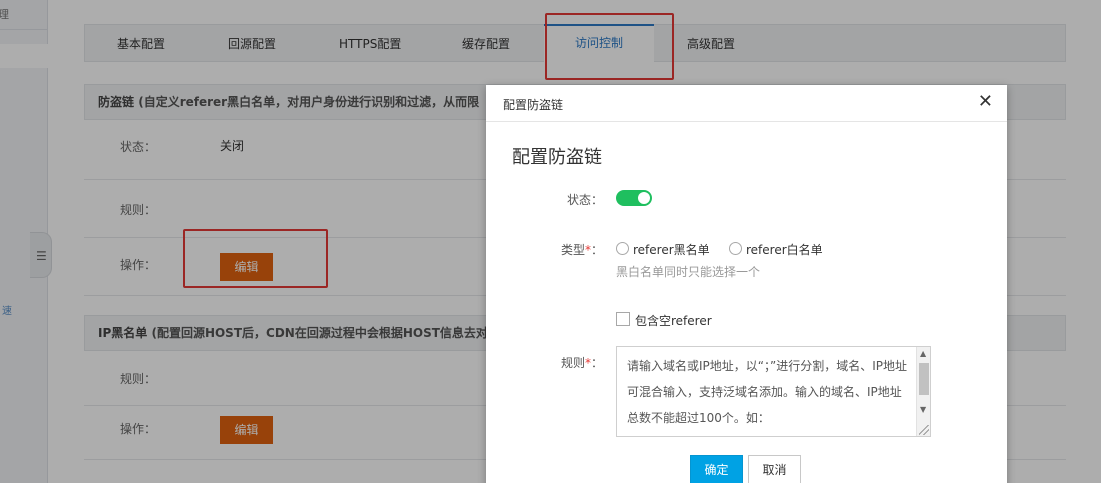  I want to click on radio-whitelist-label: referer白名单, so click(784, 250).